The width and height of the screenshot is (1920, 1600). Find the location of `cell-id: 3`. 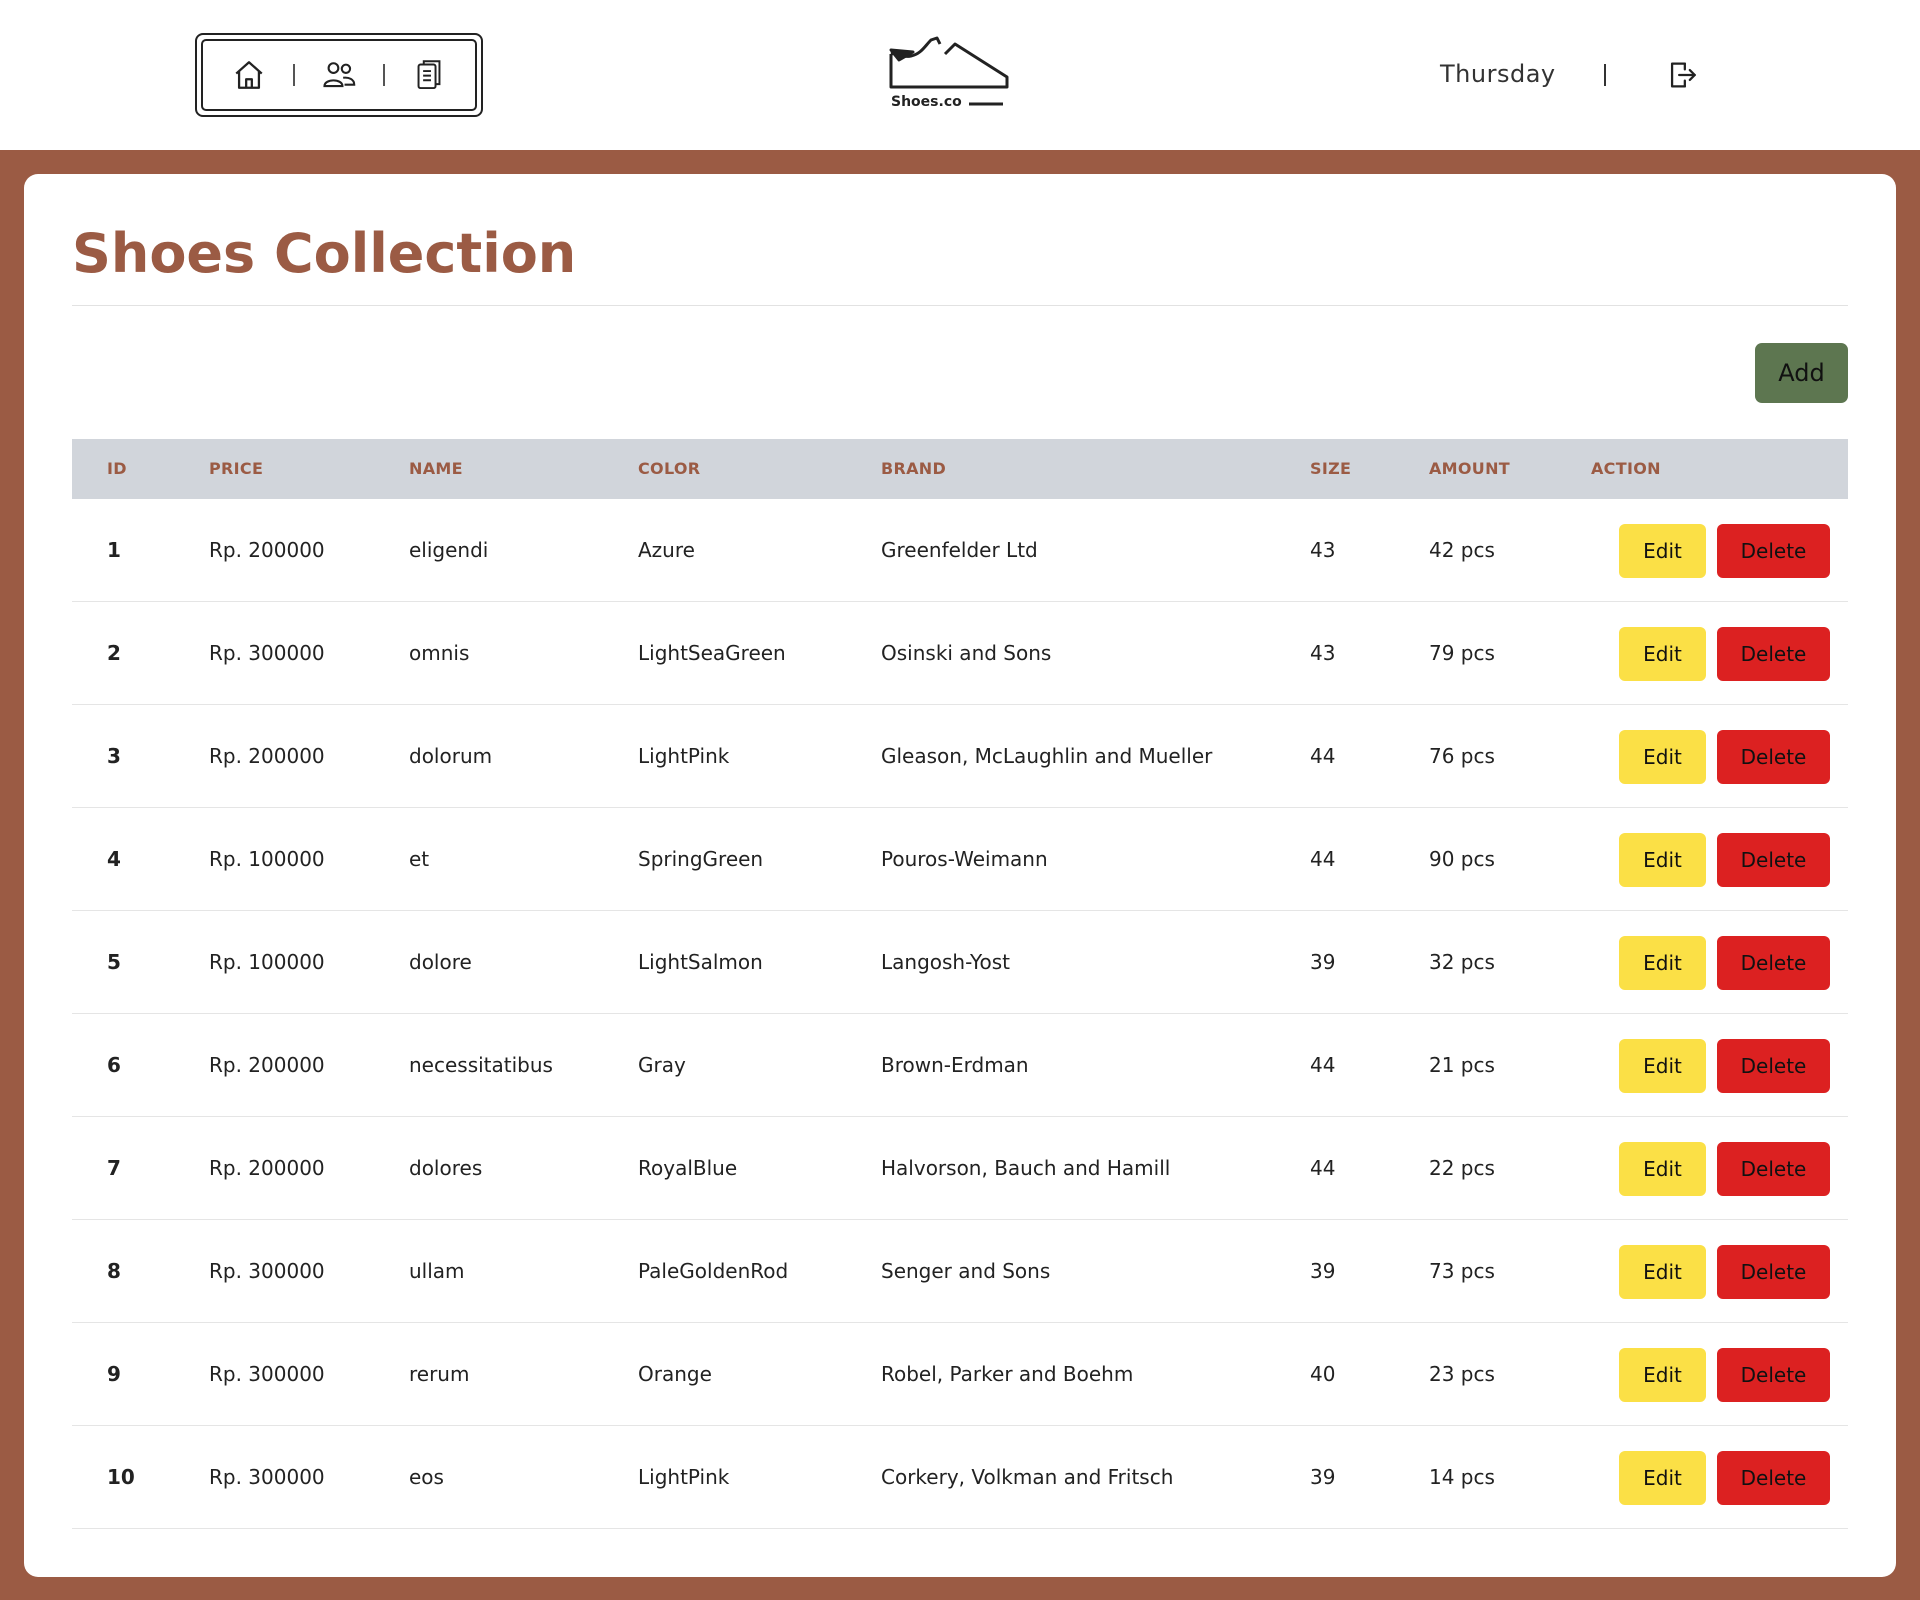

cell-id: 3 is located at coordinates (114, 756).